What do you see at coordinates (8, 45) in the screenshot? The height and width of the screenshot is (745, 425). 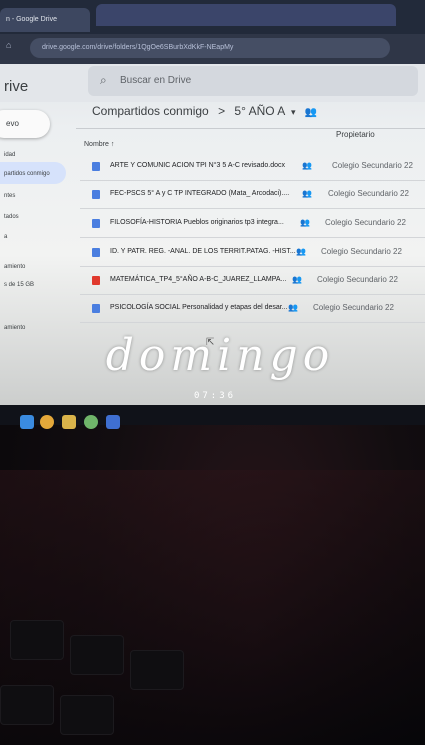 I see `home-icon: ⌂` at bounding box center [8, 45].